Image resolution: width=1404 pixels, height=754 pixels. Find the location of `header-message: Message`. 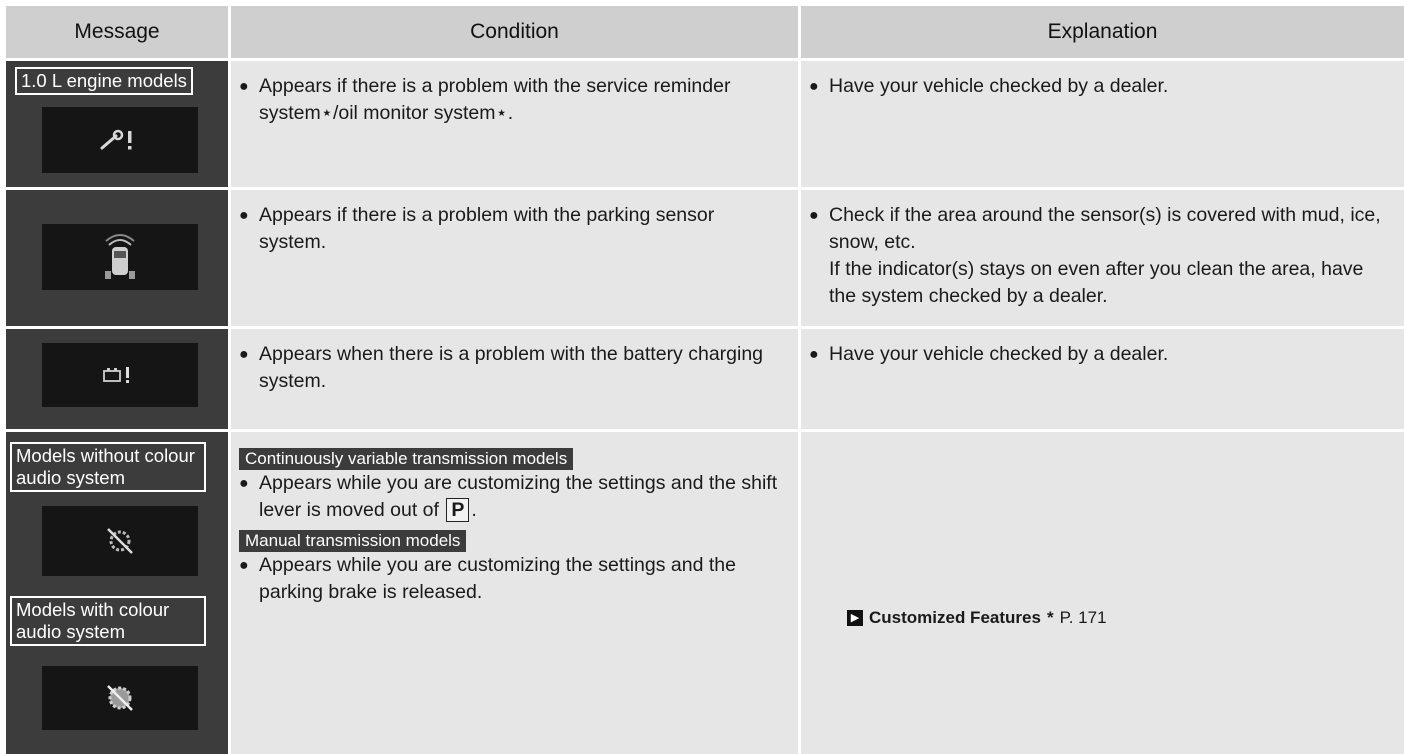

header-message: Message is located at coordinates (117, 32).